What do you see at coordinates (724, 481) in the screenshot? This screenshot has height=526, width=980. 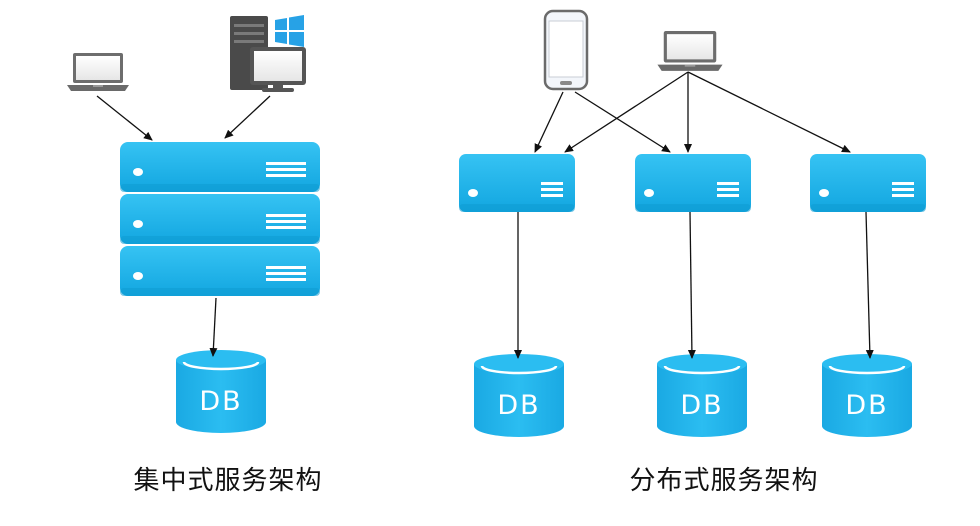 I see `caption-distributed: 分布式服务架构` at bounding box center [724, 481].